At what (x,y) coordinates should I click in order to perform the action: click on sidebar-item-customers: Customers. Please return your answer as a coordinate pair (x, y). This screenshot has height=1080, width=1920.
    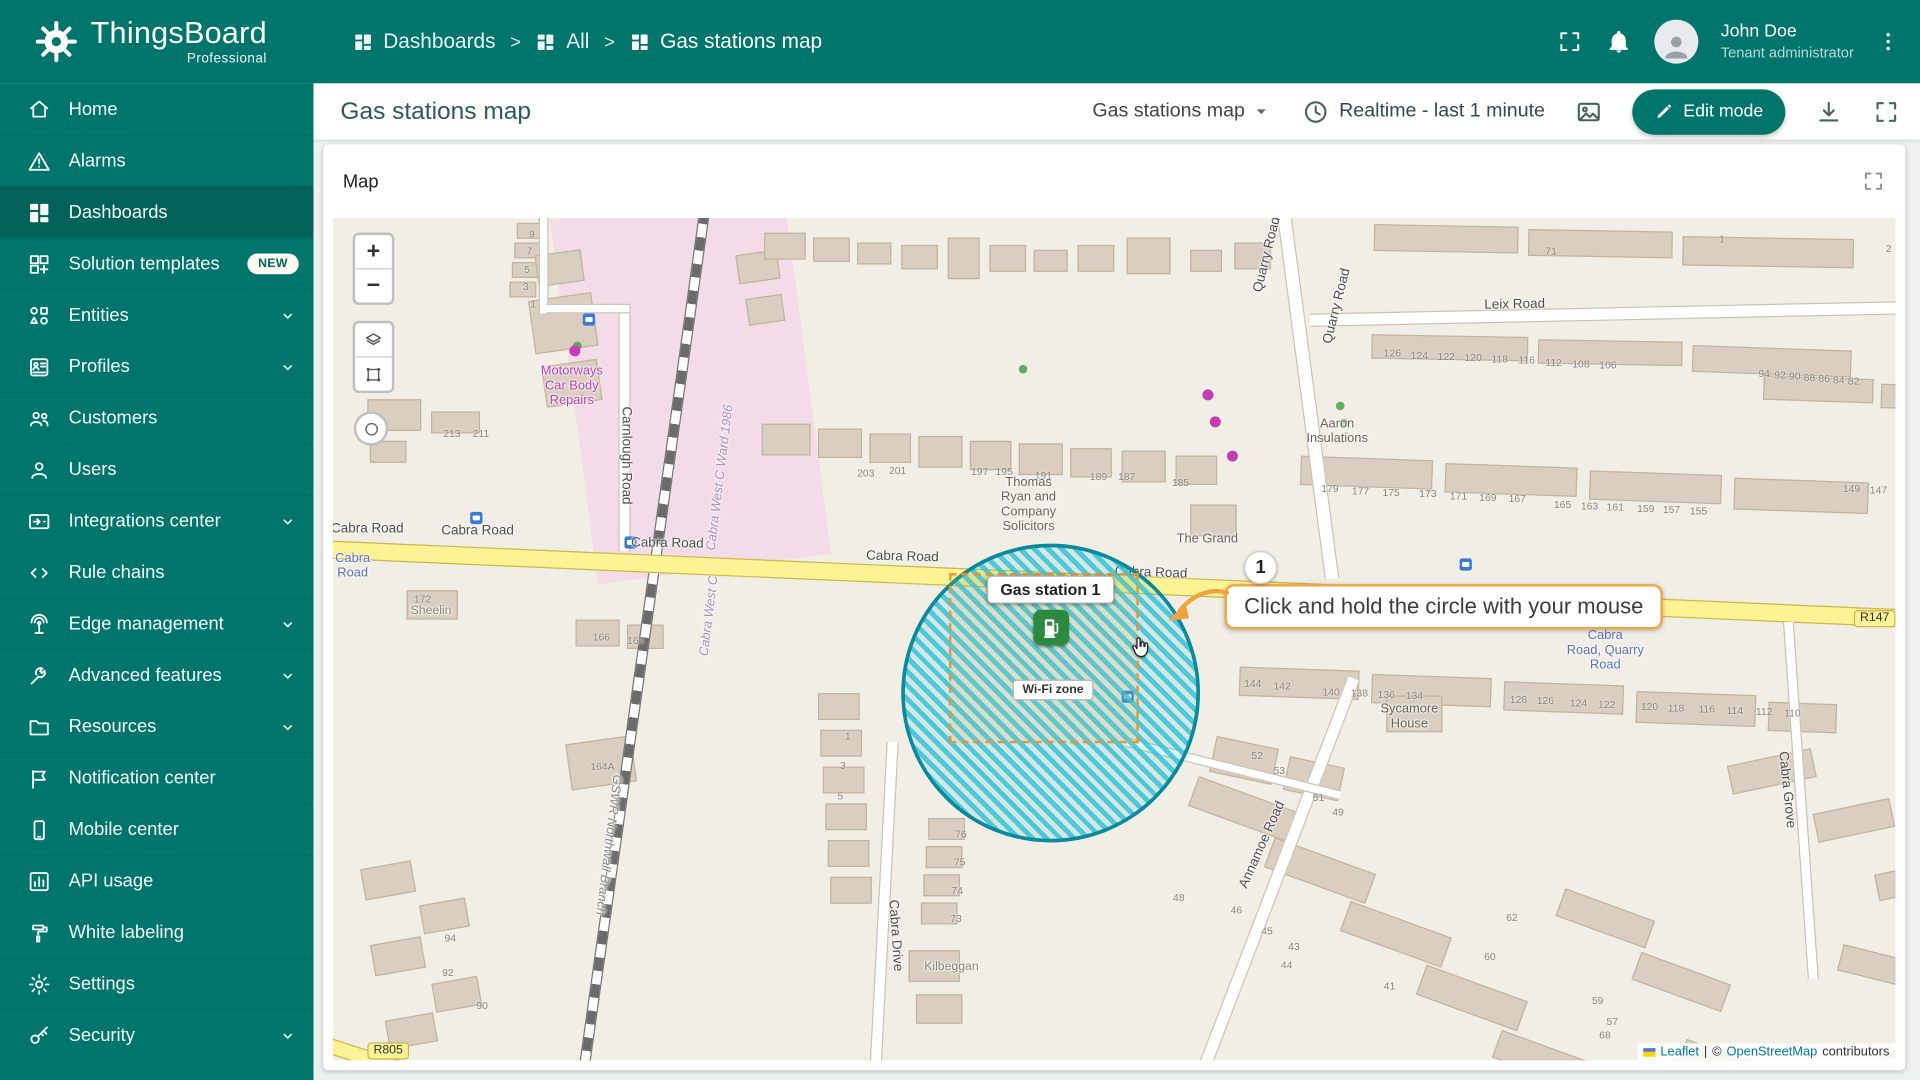
    Looking at the image, I should click on (157, 417).